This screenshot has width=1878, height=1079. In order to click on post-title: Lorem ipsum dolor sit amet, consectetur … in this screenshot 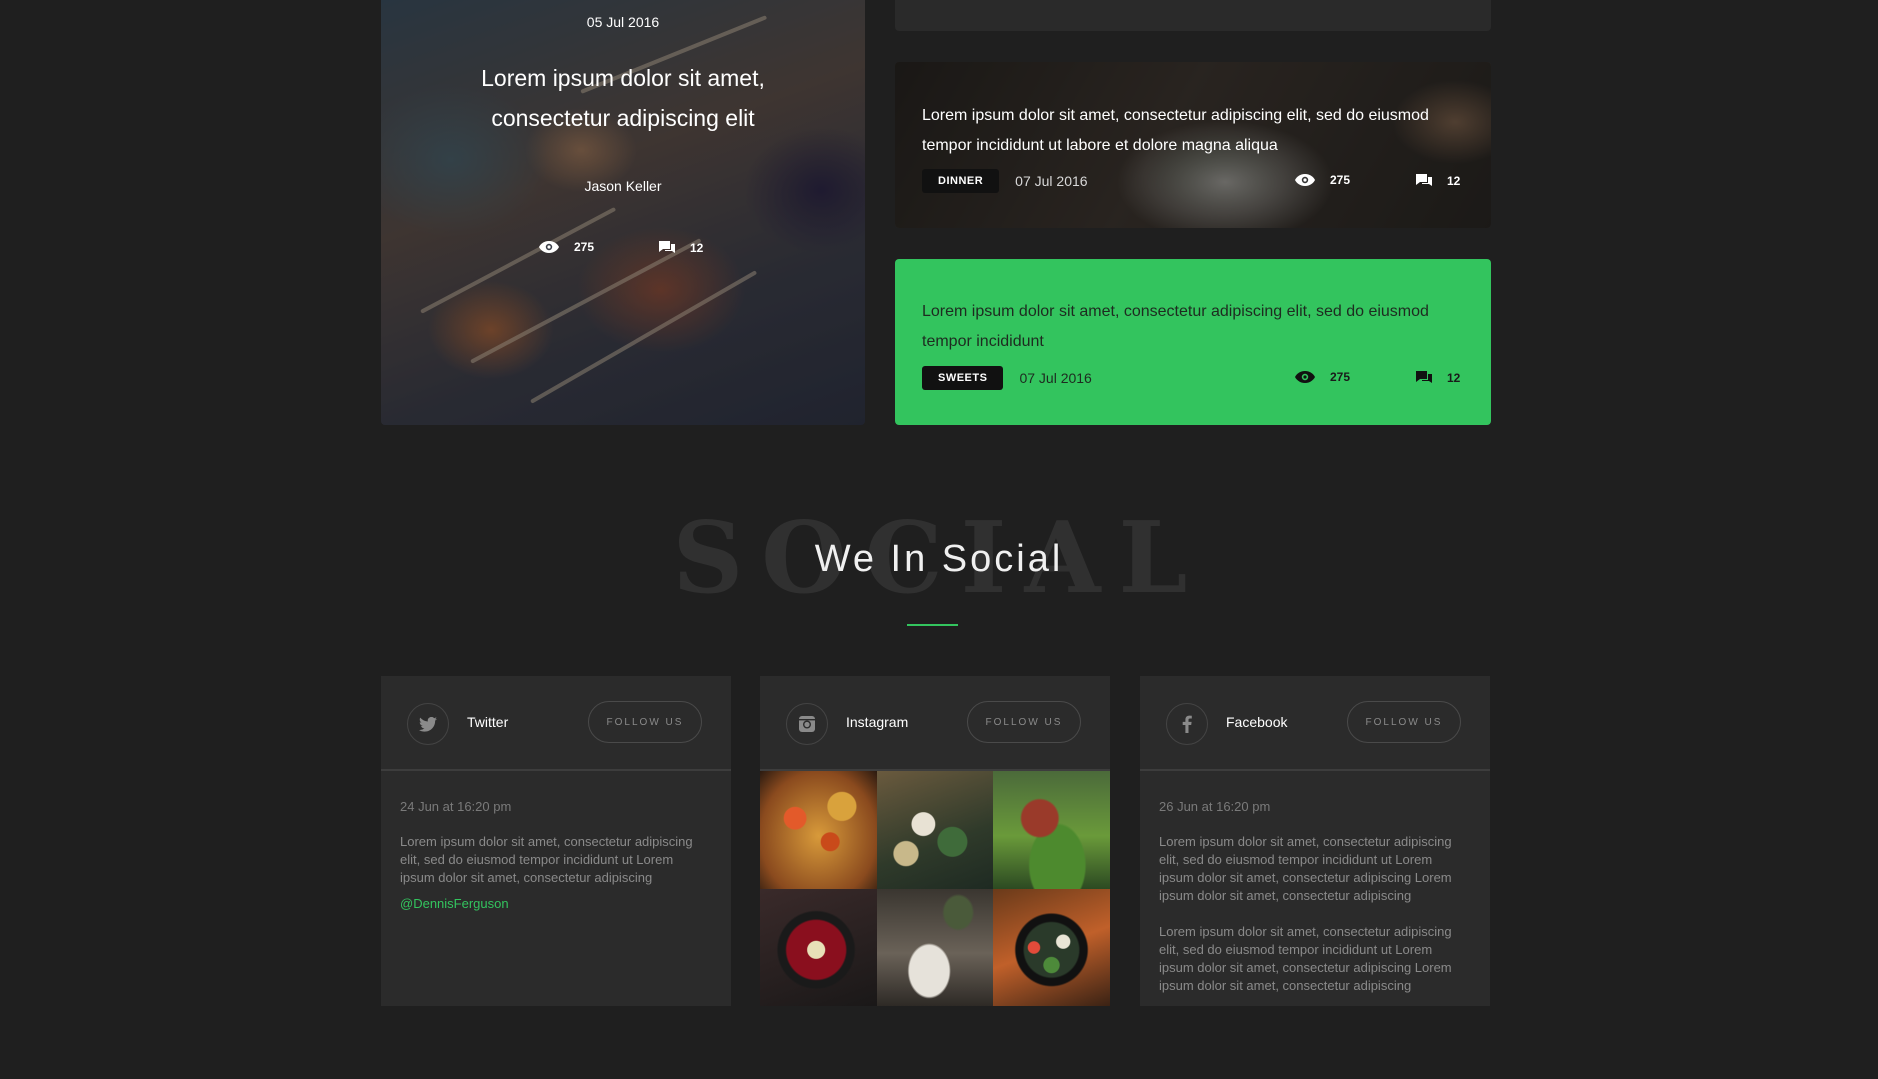, I will do `click(623, 98)`.